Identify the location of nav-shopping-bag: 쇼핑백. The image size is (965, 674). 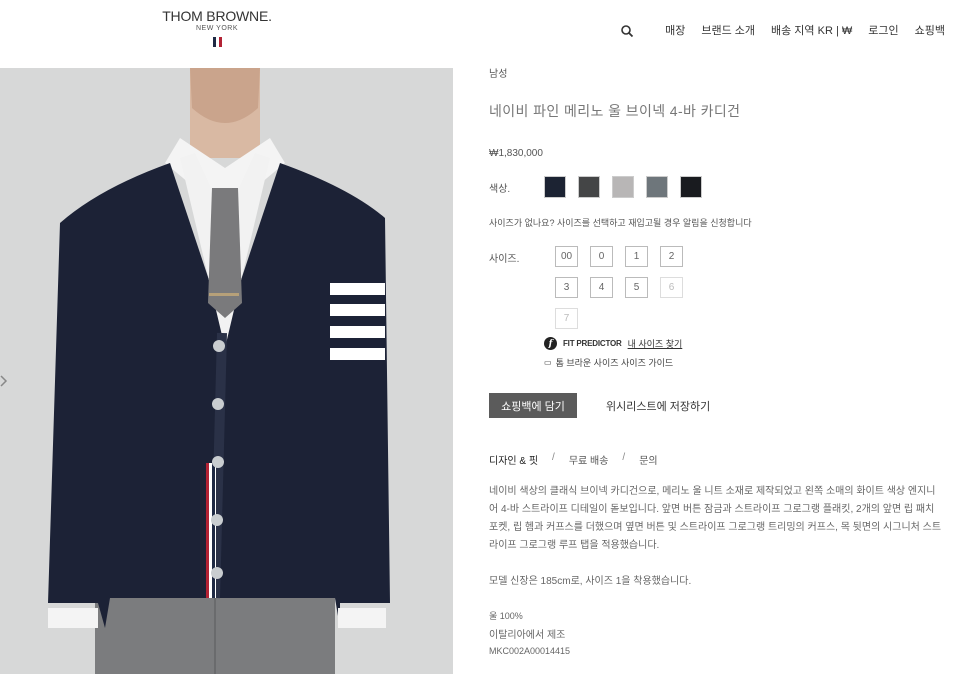
(930, 30).